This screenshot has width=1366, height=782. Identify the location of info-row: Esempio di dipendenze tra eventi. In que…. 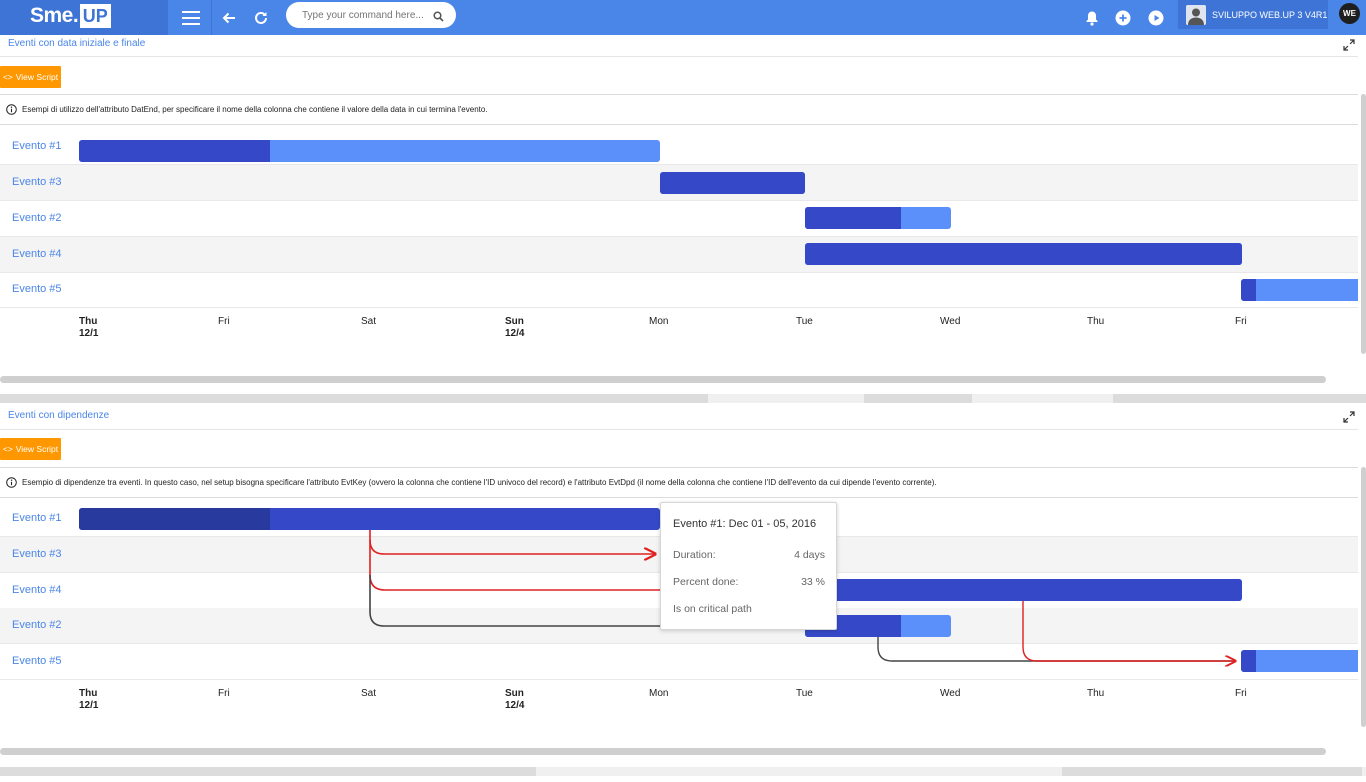
(679, 482).